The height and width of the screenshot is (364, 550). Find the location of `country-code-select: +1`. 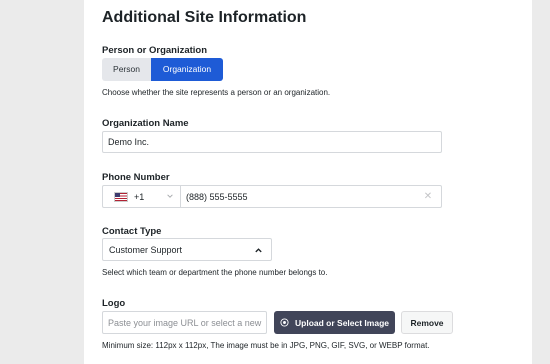

country-code-select: +1 is located at coordinates (142, 196).